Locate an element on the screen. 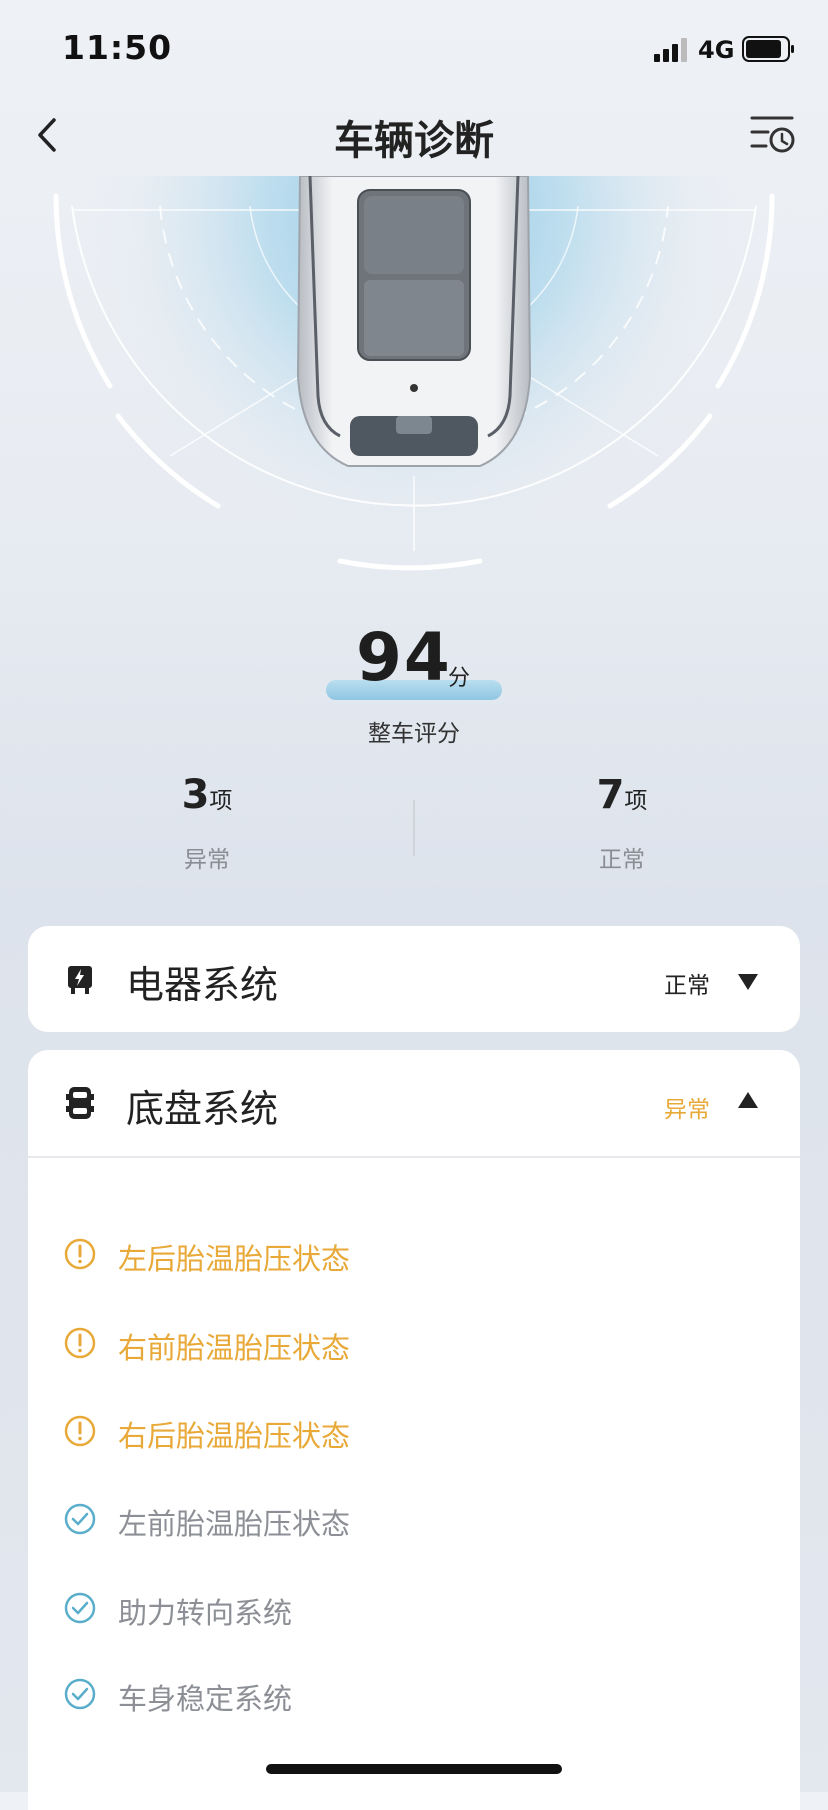 The width and height of the screenshot is (828, 1810). diagnostic-item: 左前胎温胎压状态 is located at coordinates (414, 1520).